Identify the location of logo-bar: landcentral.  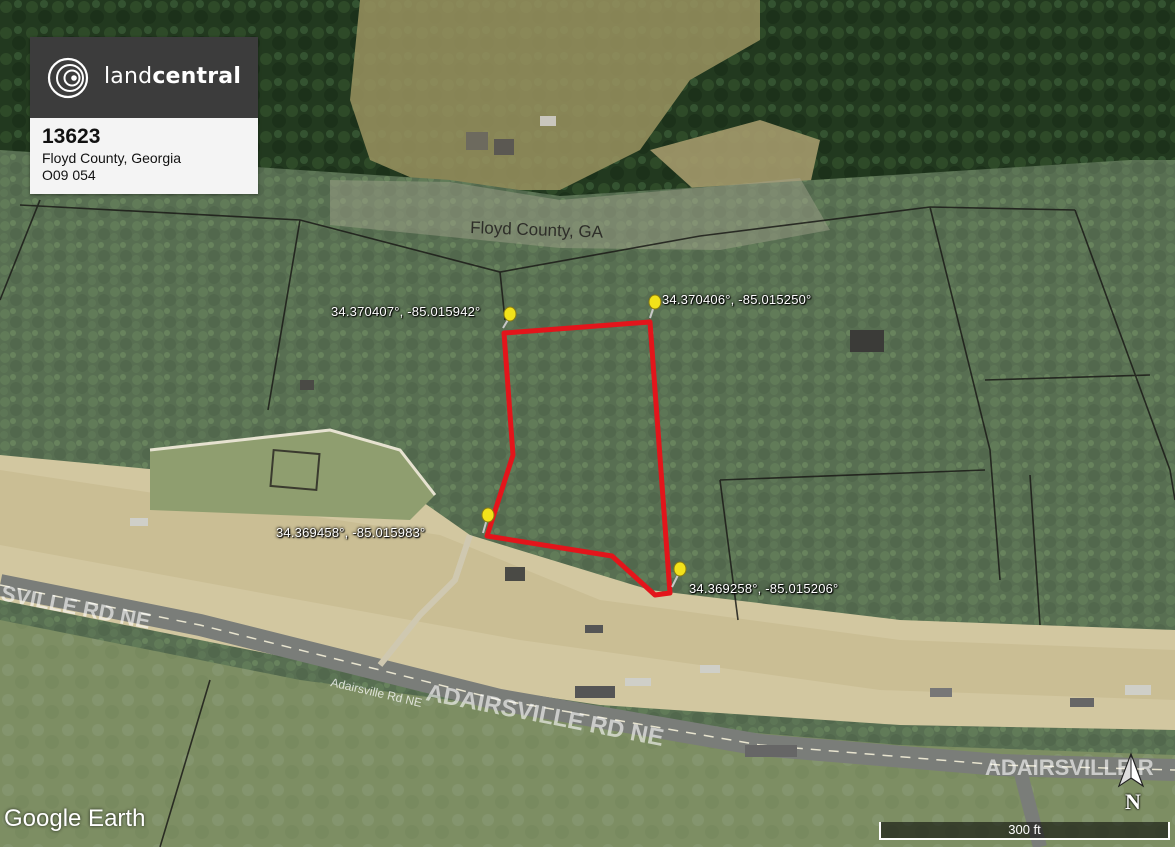
(144, 77).